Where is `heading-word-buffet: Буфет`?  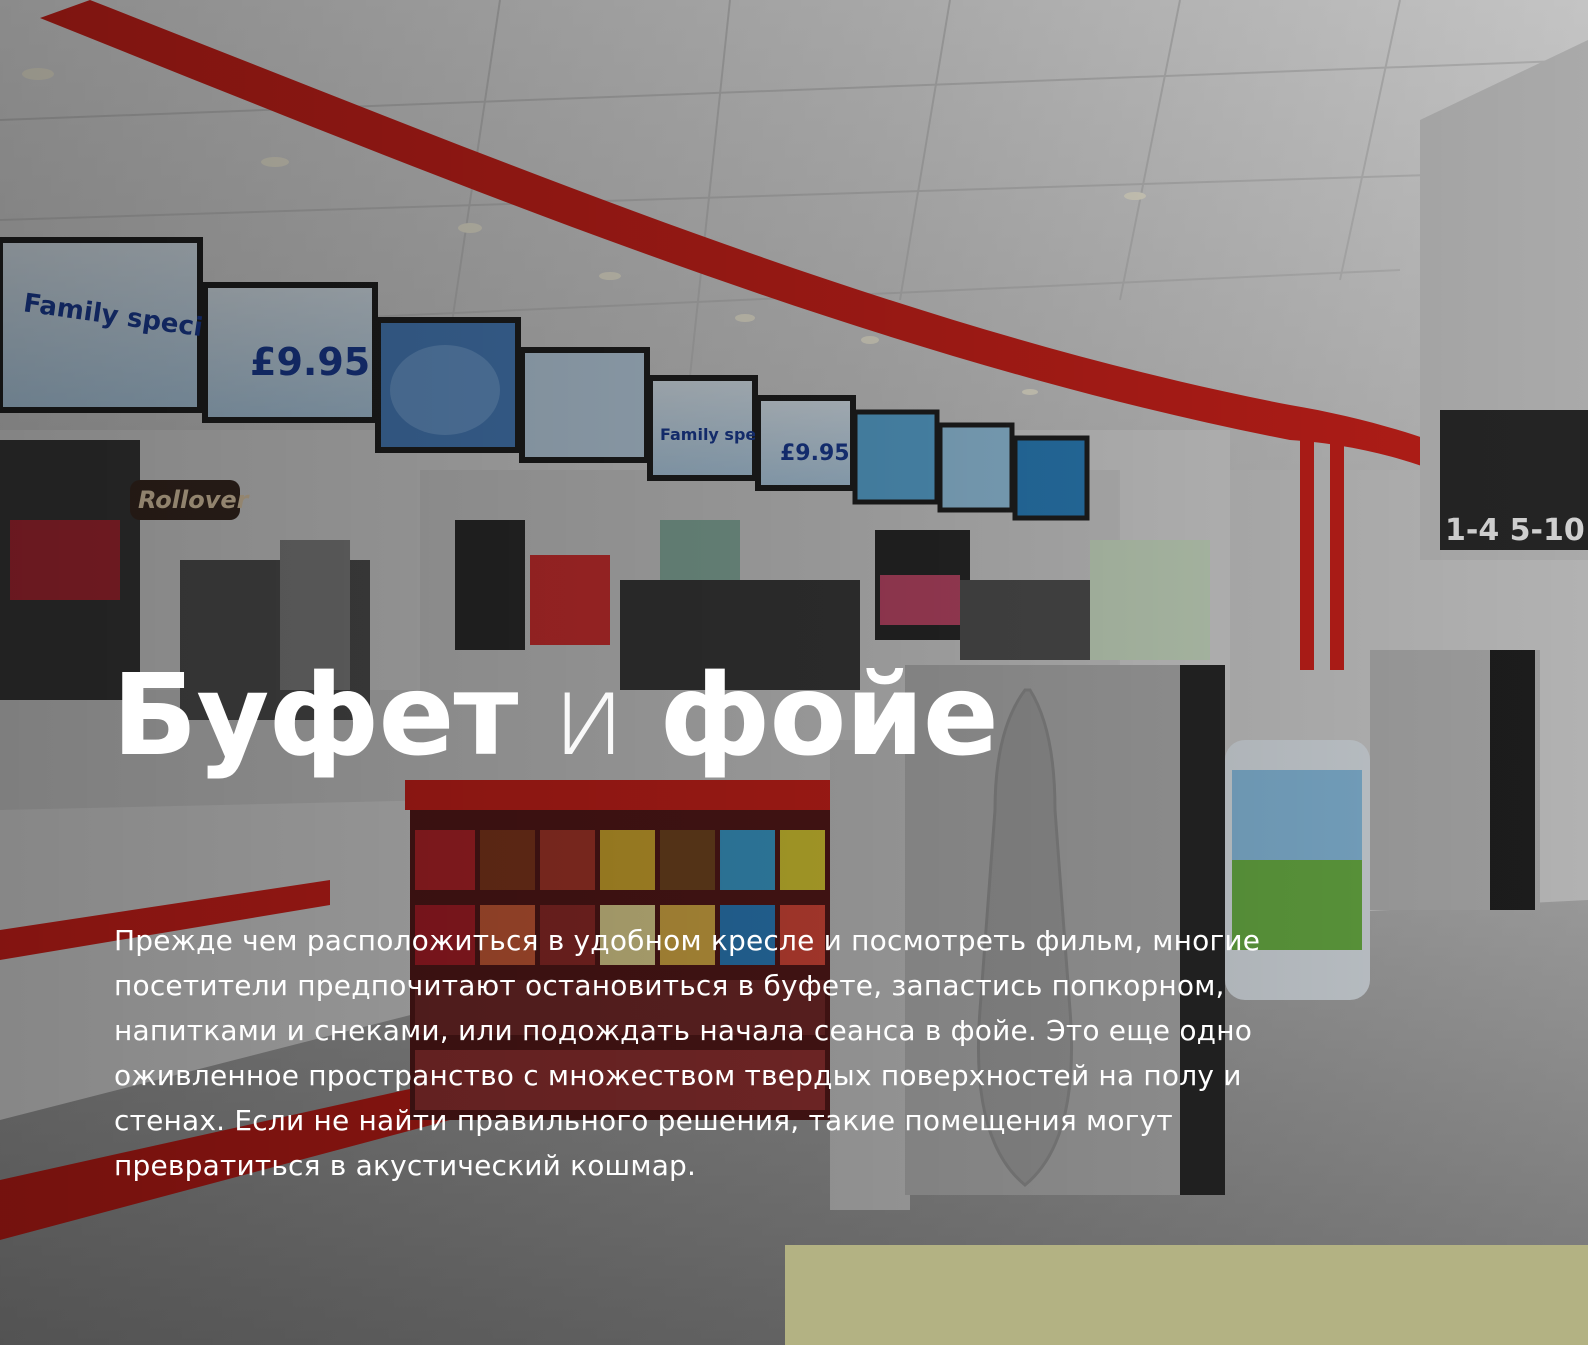
heading-word-buffet: Буфет is located at coordinates (315, 716).